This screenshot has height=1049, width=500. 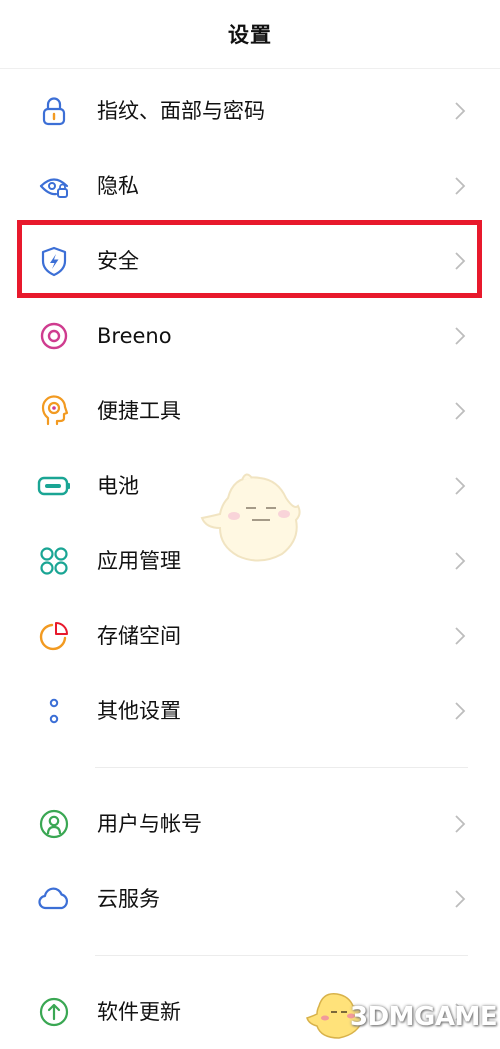 What do you see at coordinates (250, 636) in the screenshot?
I see `settings-item-storage: 存储空间` at bounding box center [250, 636].